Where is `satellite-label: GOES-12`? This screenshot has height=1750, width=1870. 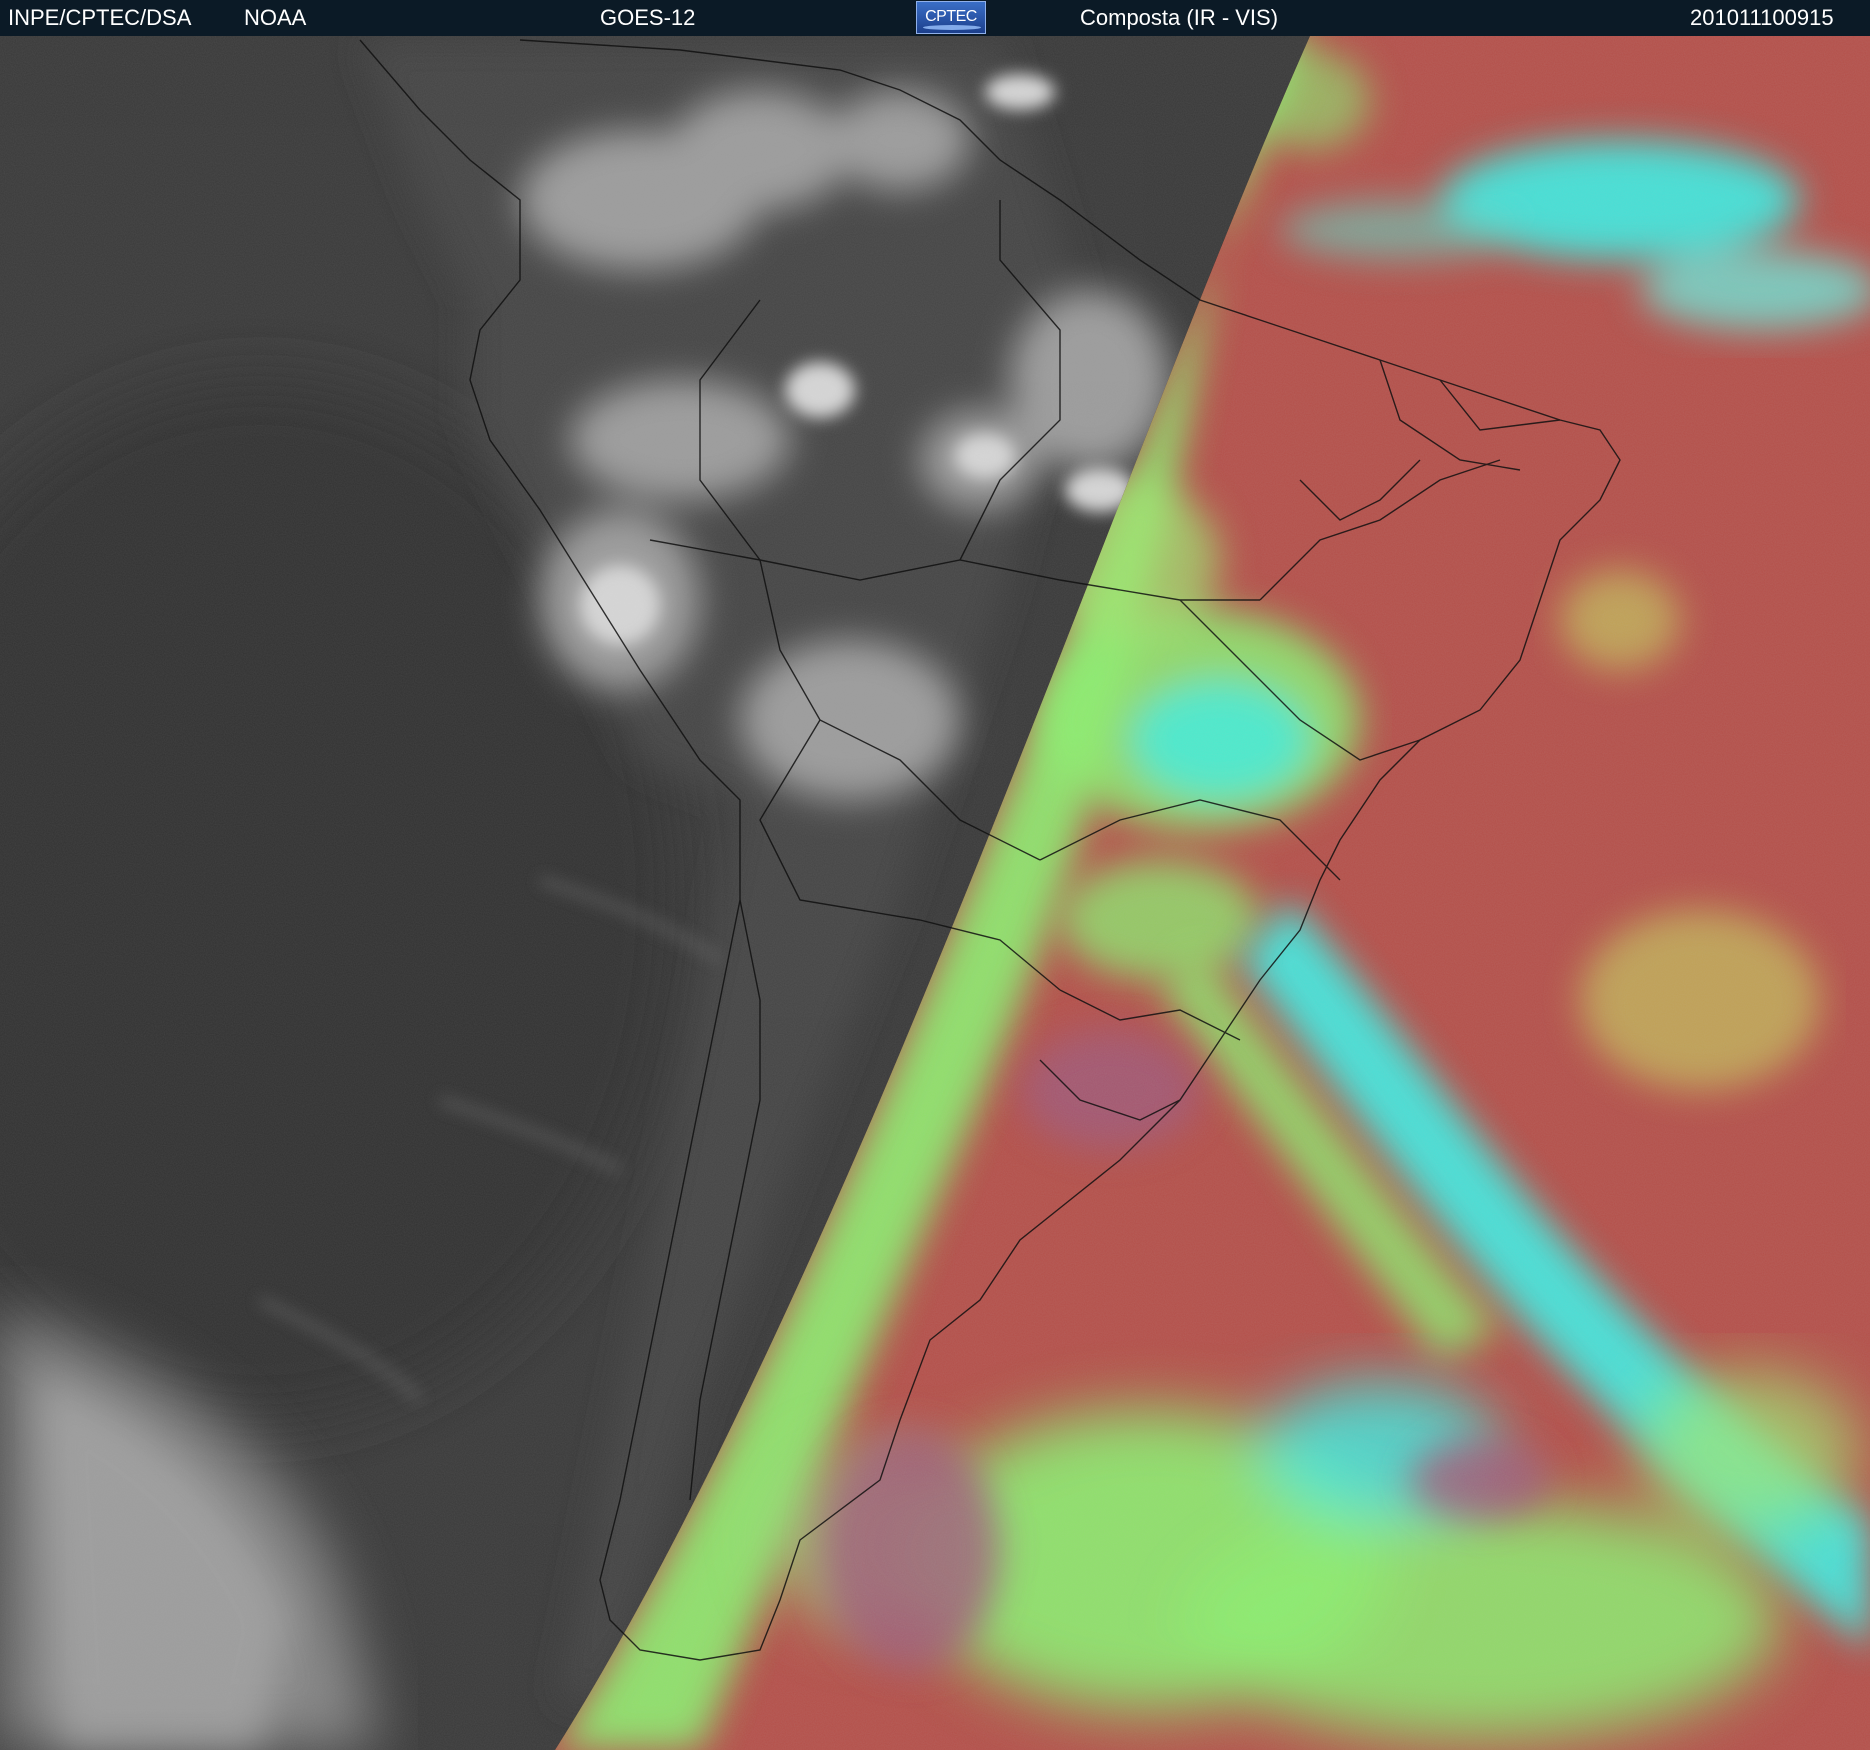
satellite-label: GOES-12 is located at coordinates (648, 17).